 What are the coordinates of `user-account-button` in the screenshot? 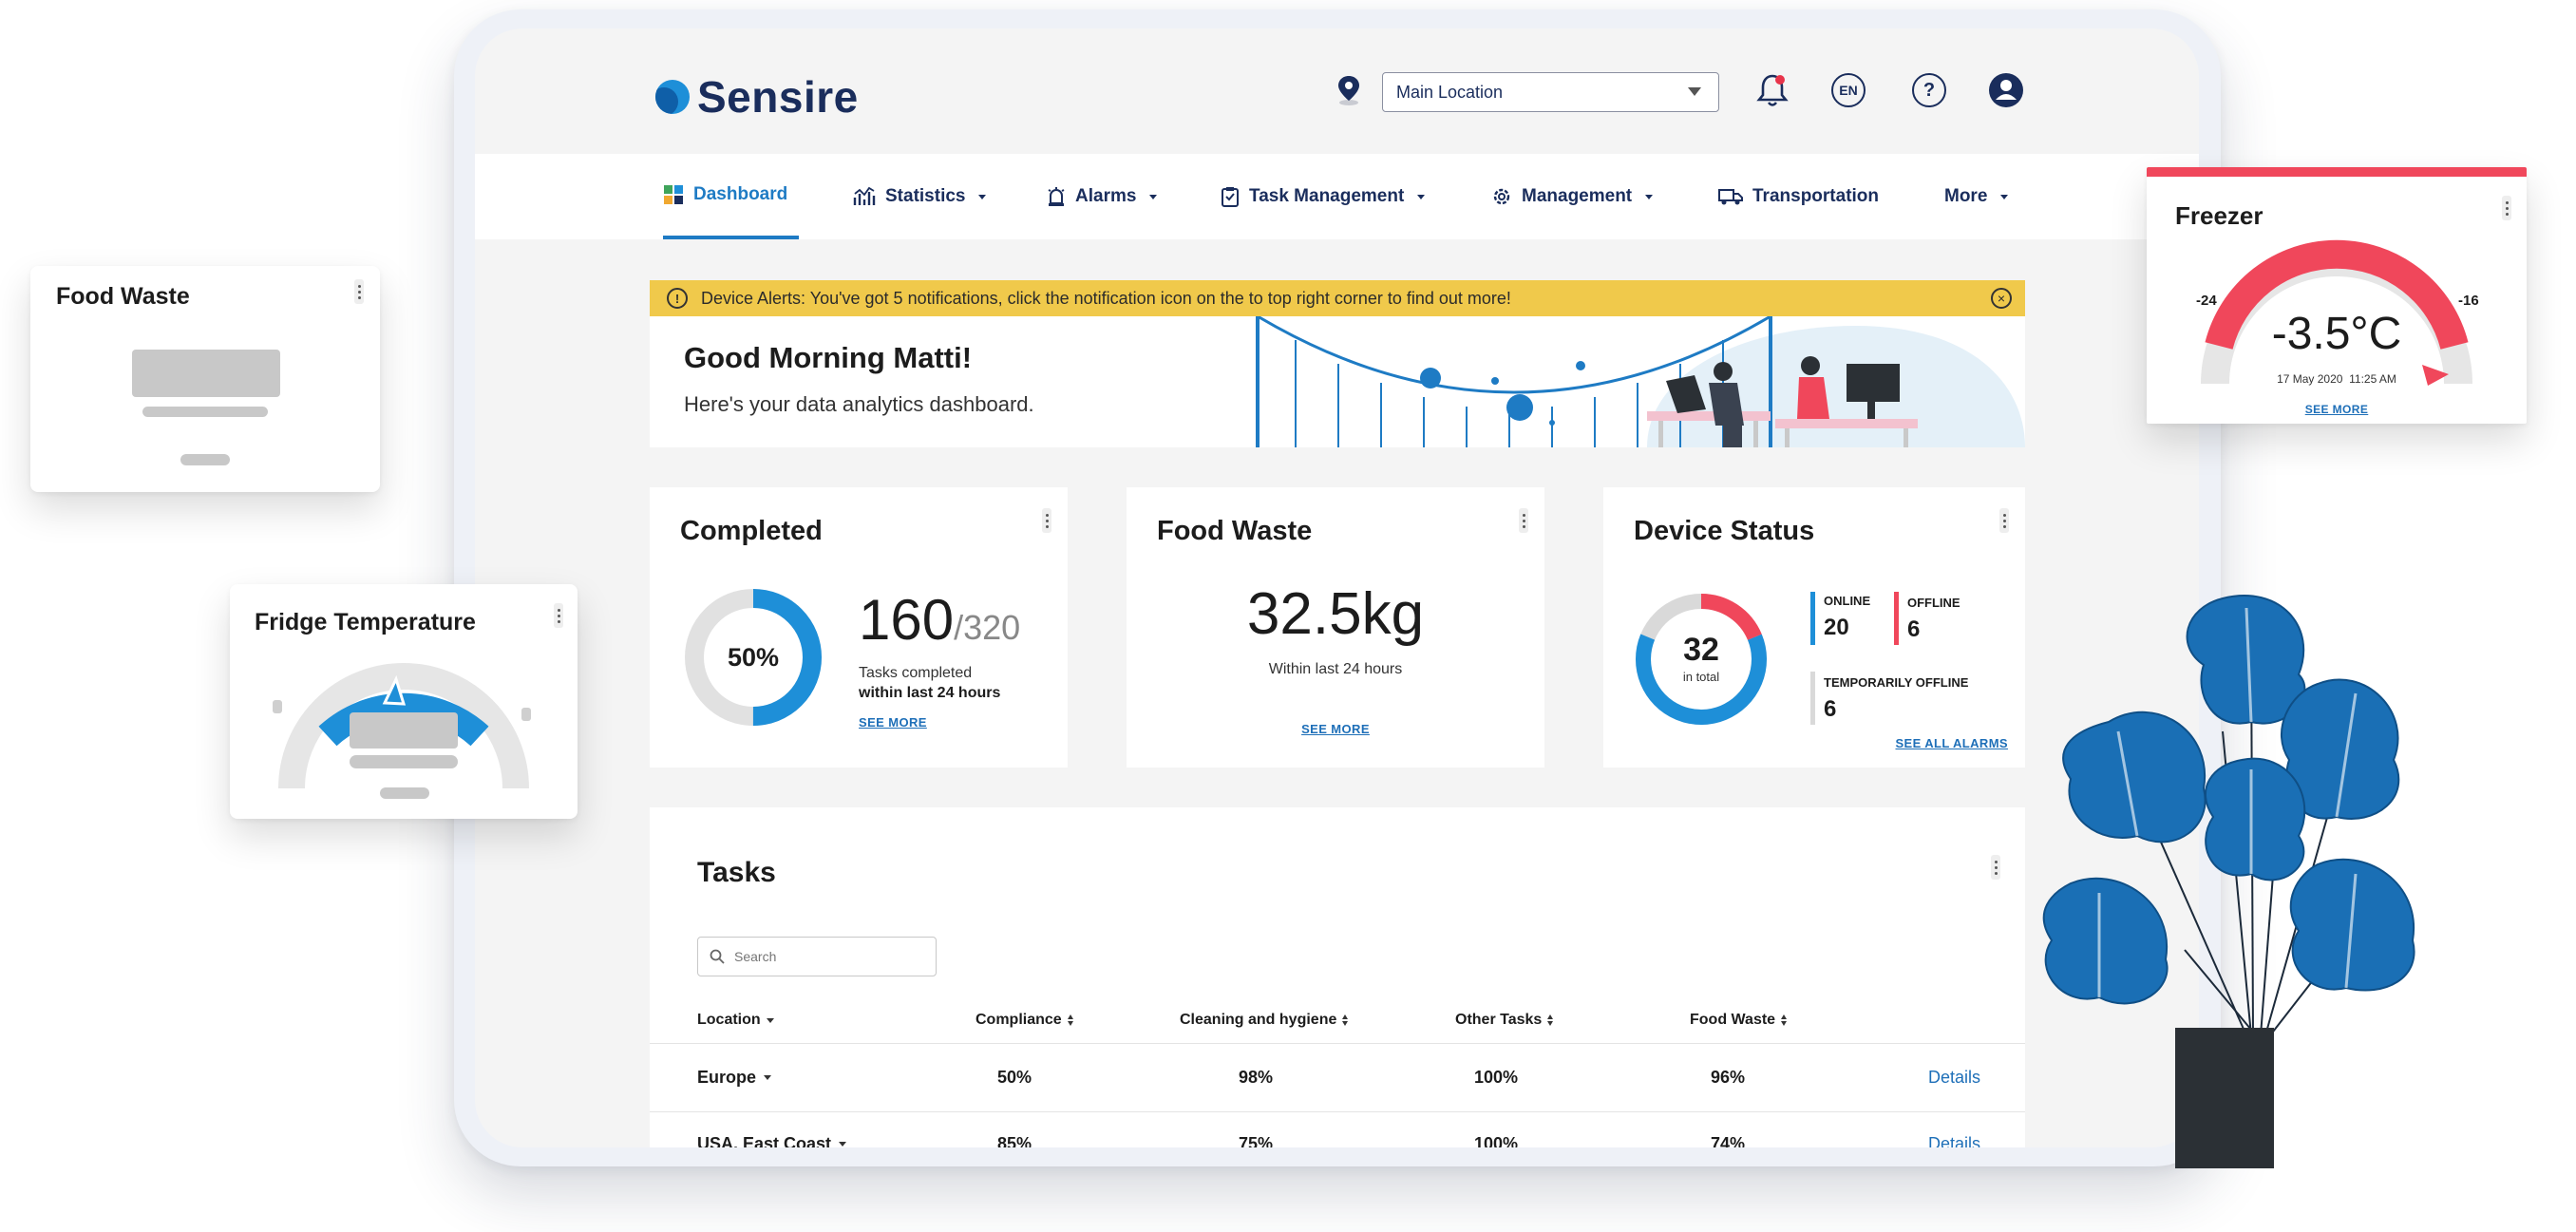 It's located at (2006, 90).